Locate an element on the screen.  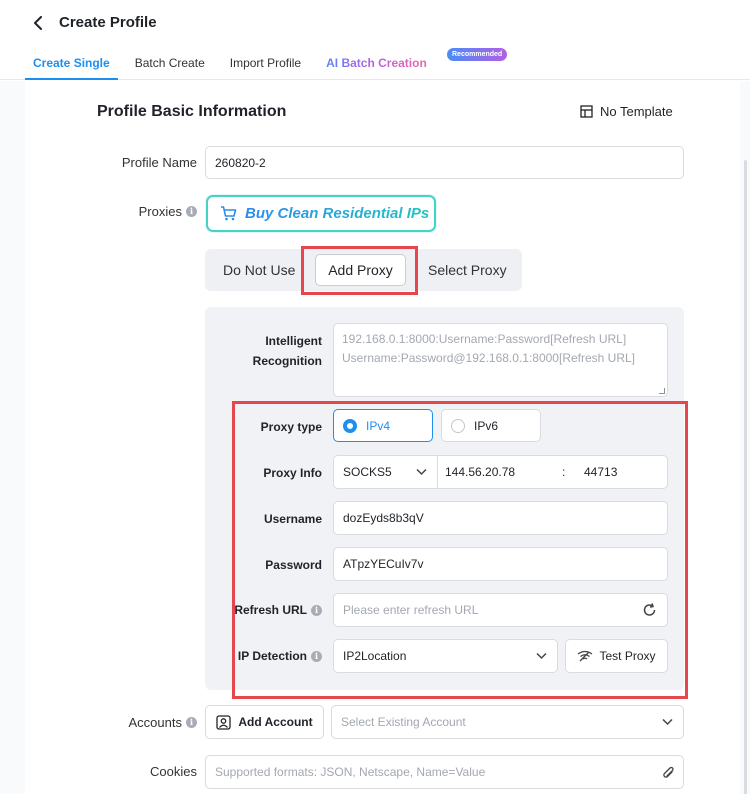
no-template-label: No Template is located at coordinates (636, 111).